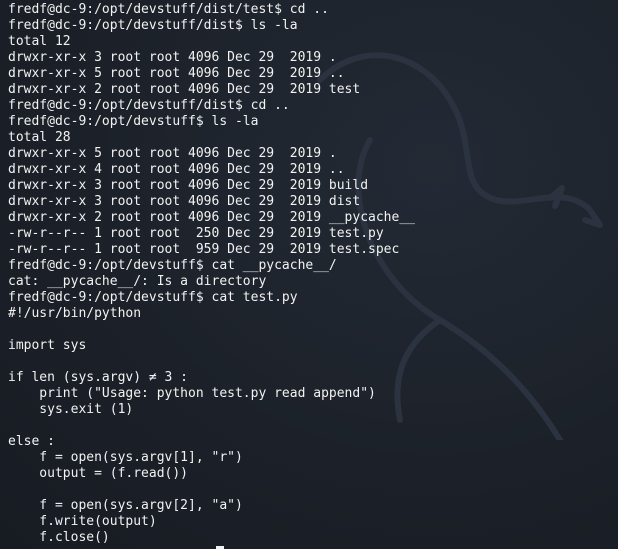 This screenshot has height=549, width=618. Describe the element at coordinates (98, 377) in the screenshot. I see `terminal-line: if len (sys.argv) ≠ 3 :` at that location.